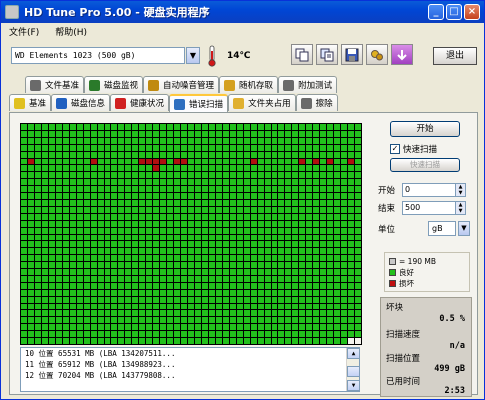 The width and height of the screenshot is (485, 400). Describe the element at coordinates (425, 165) in the screenshot. I see `quick-scan-button: 快速扫描` at that location.